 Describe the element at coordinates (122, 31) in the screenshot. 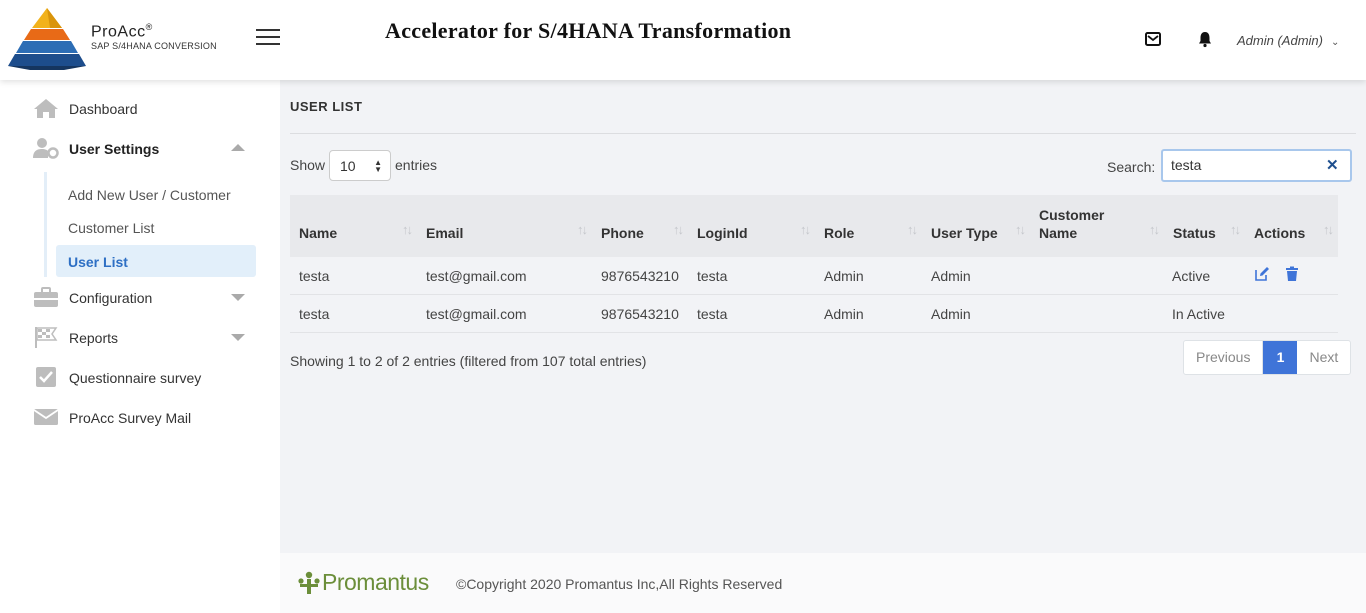

I see `brand-name: ProAcc®` at that location.